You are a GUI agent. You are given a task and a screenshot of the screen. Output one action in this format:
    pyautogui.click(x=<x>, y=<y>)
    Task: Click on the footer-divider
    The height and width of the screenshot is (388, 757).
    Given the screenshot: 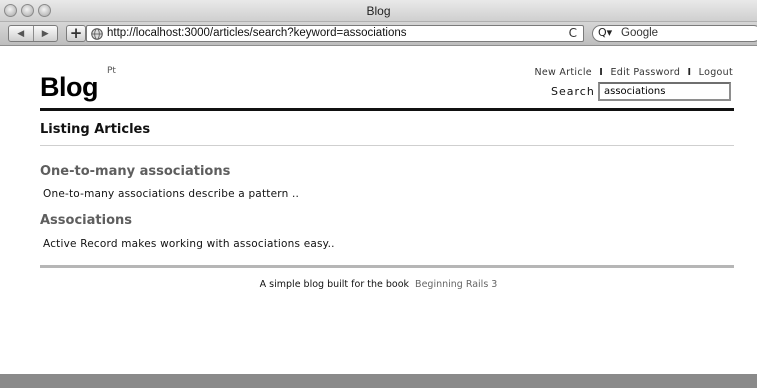 What is the action you would take?
    pyautogui.click(x=387, y=266)
    